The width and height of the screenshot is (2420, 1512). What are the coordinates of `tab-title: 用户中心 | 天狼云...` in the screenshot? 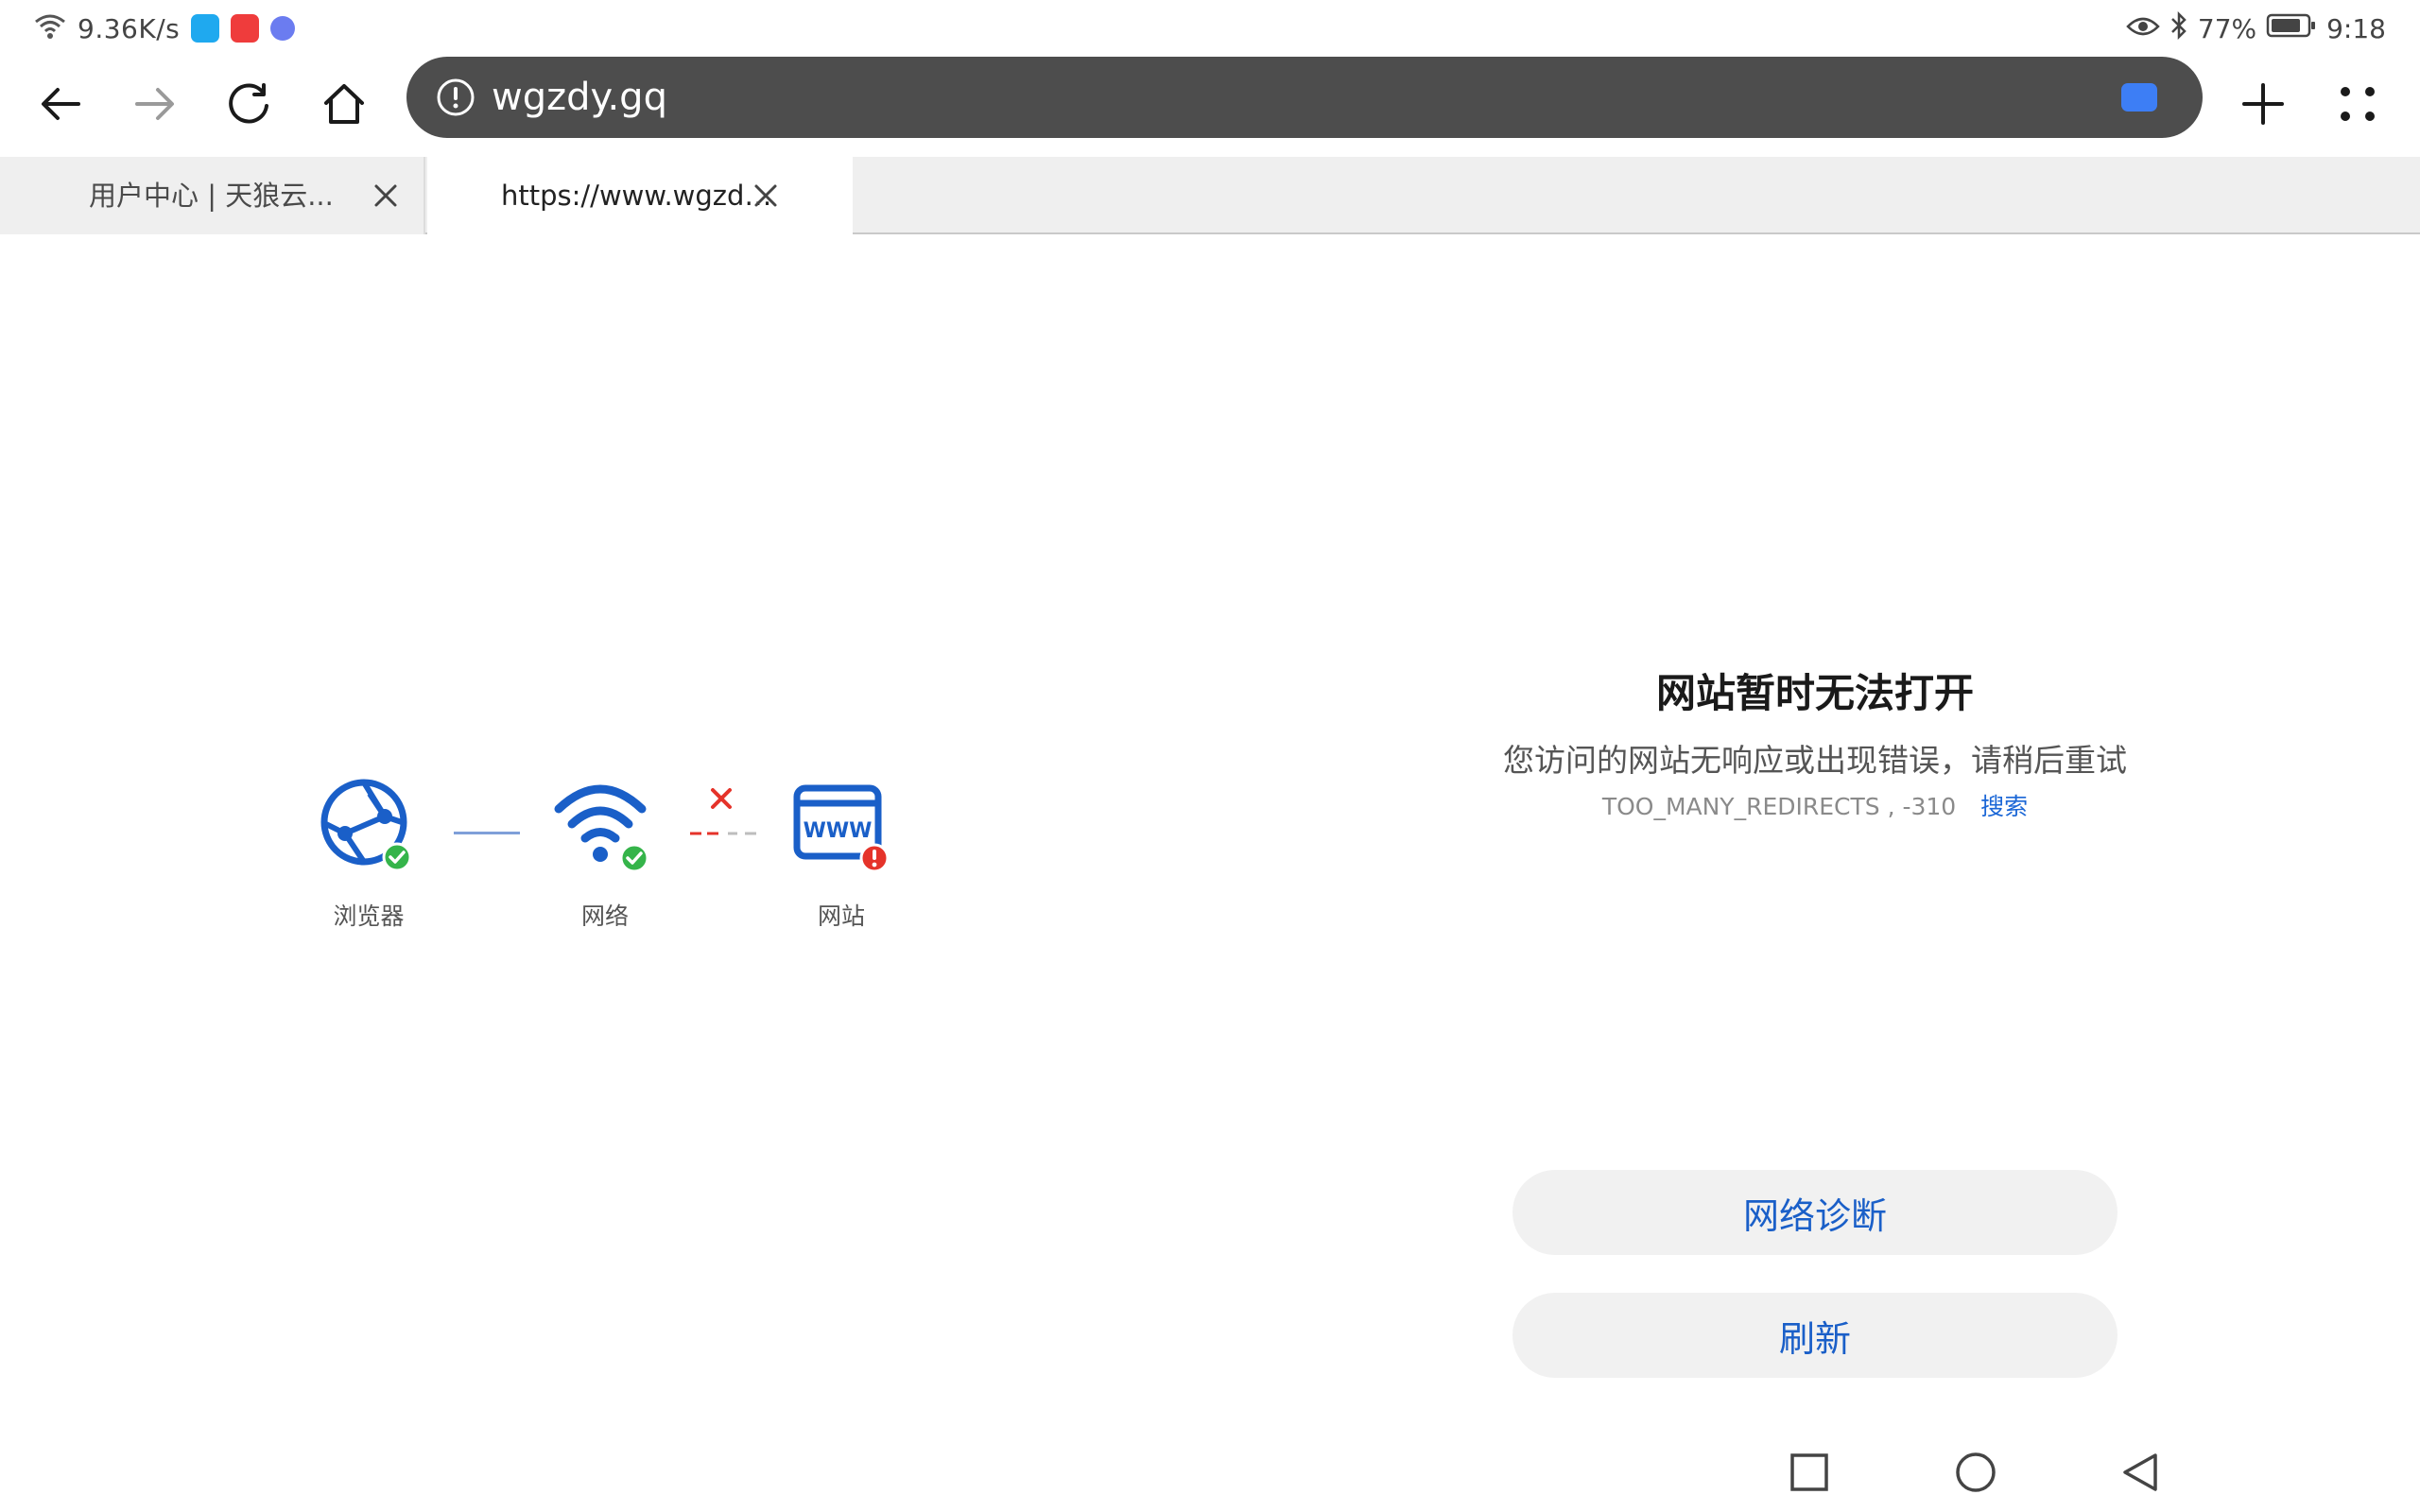 It's located at (217, 195).